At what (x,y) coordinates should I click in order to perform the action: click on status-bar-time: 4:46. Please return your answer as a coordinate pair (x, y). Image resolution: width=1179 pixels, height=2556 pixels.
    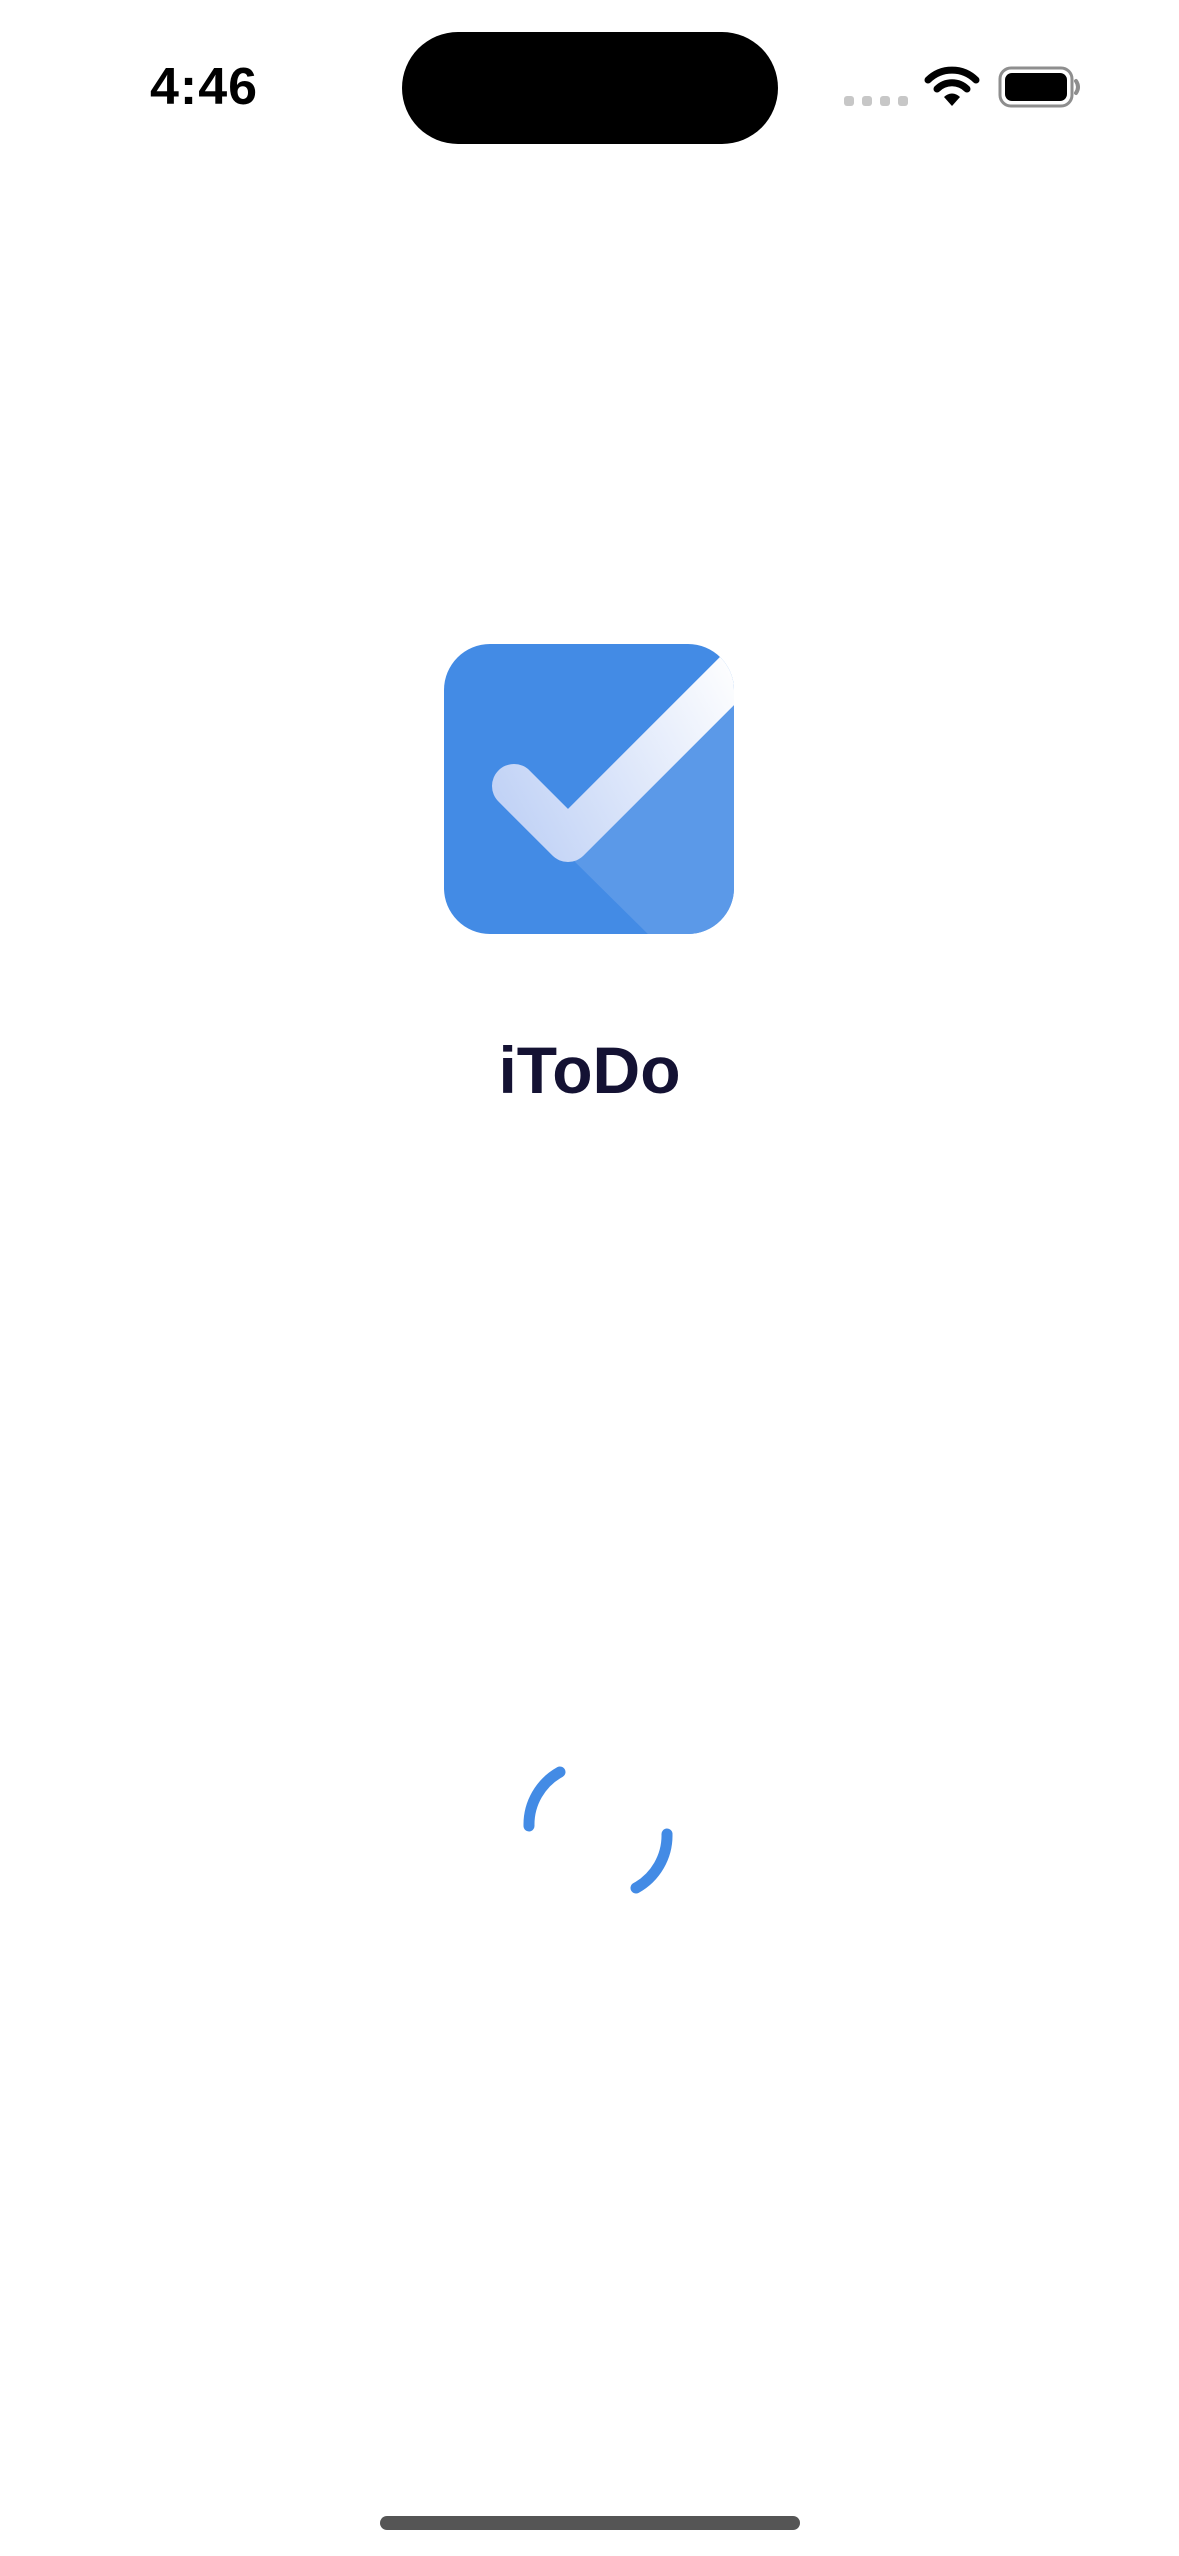
    Looking at the image, I should click on (204, 87).